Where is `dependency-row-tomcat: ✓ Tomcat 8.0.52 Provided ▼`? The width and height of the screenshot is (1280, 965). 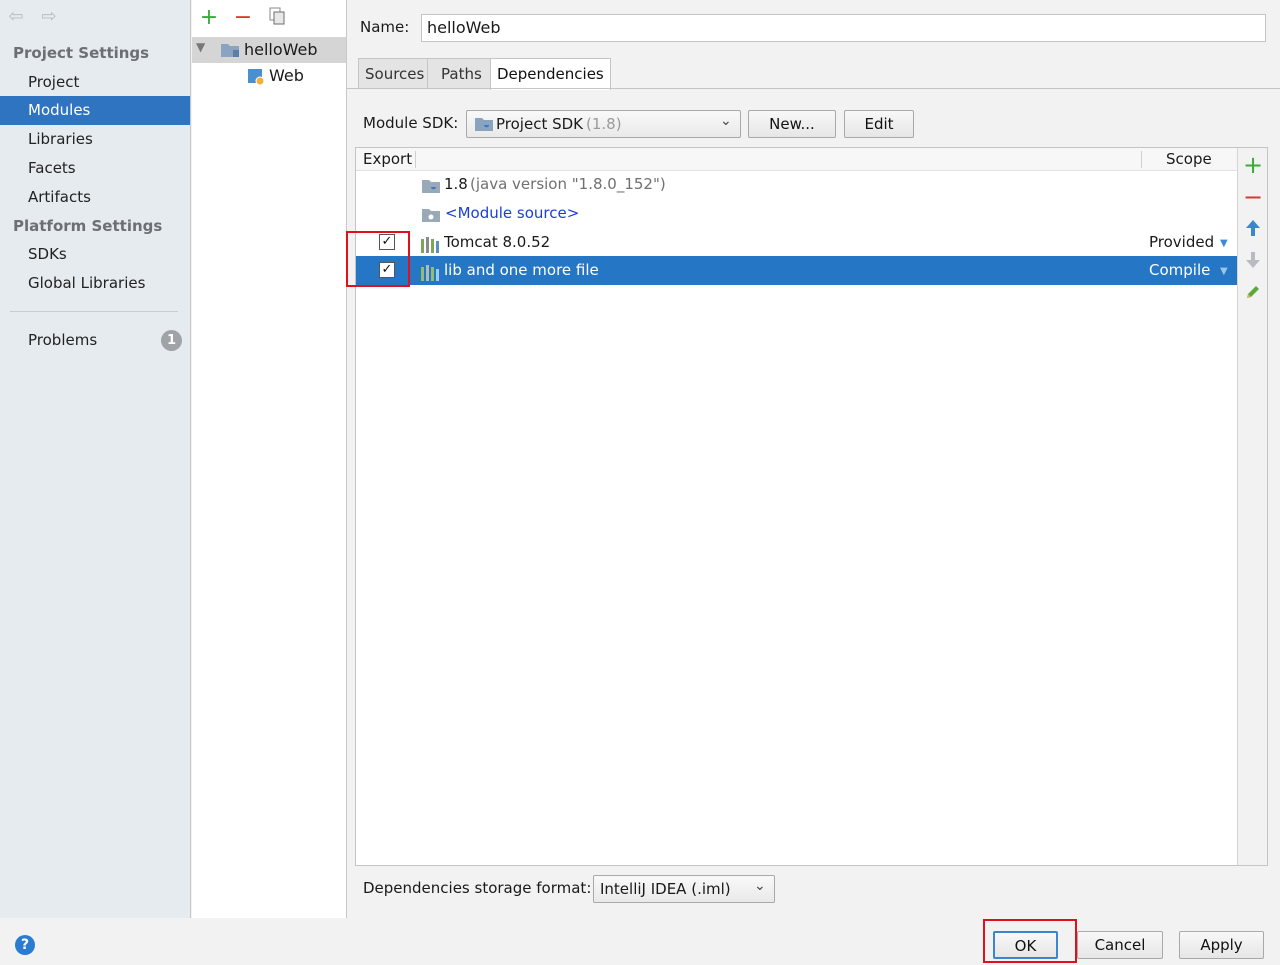
dependency-row-tomcat: ✓ Tomcat 8.0.52 Provided ▼ is located at coordinates (796, 242).